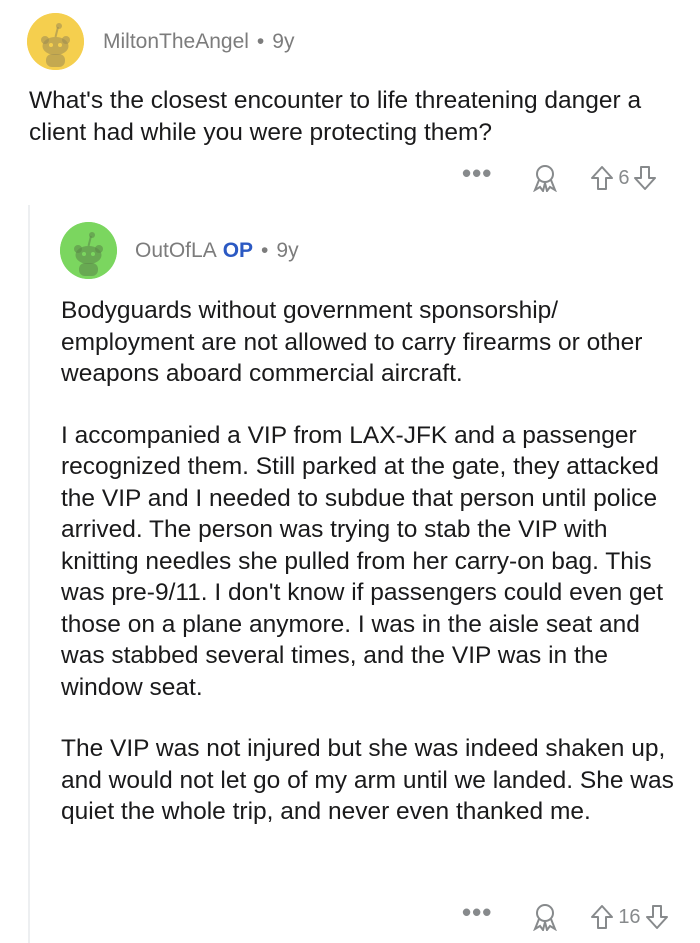  I want to click on reply-comment-actions: ••• 16, so click(565, 915).